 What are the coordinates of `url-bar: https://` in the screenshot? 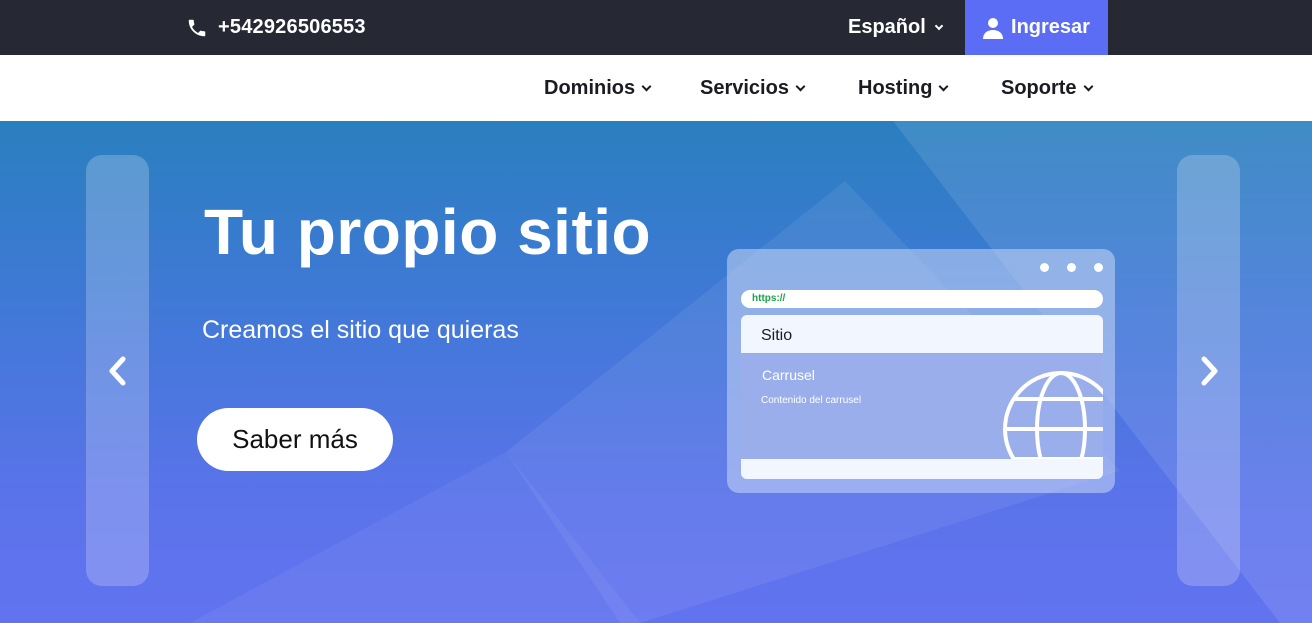 It's located at (922, 299).